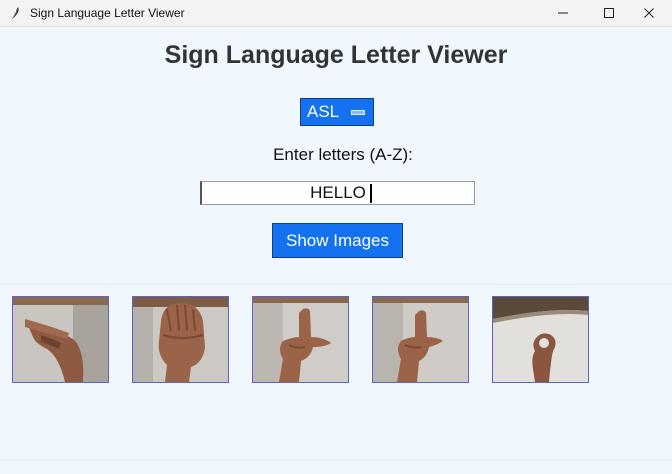 This screenshot has width=672, height=474. What do you see at coordinates (343, 154) in the screenshot?
I see `letters-prompt: Enter letters (A-Z):` at bounding box center [343, 154].